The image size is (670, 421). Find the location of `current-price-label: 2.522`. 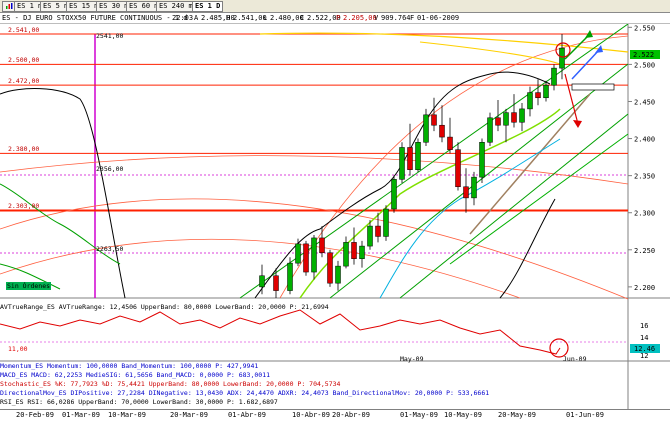

current-price-label: 2.522 is located at coordinates (643, 55).